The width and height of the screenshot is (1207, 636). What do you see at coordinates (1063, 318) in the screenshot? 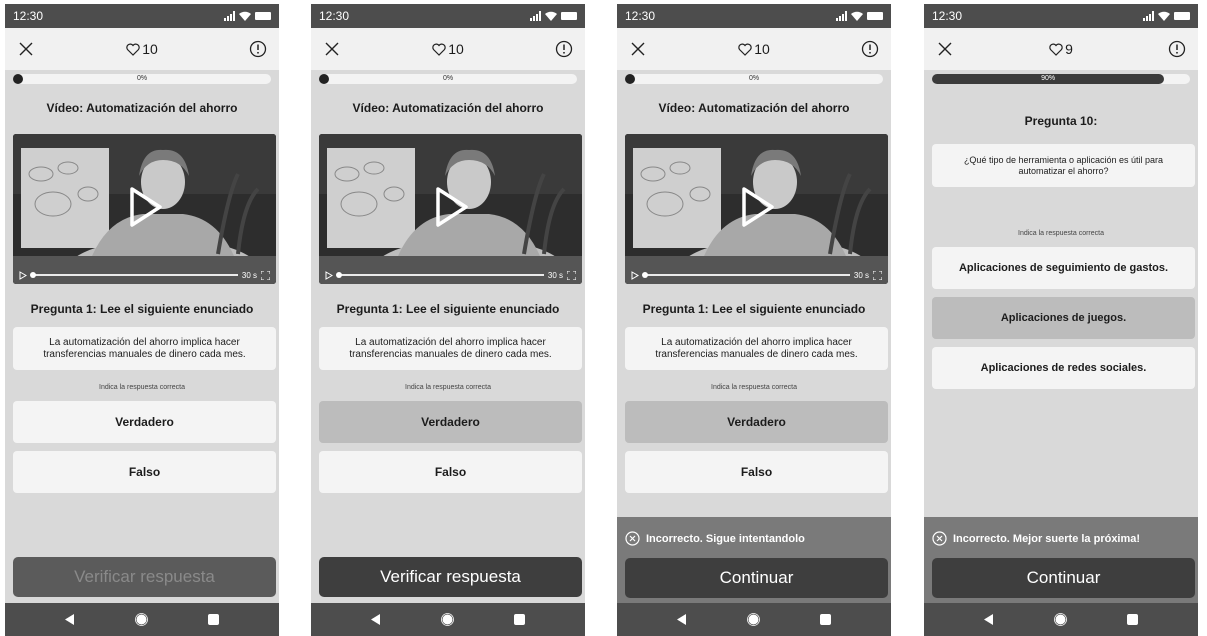
I see `option-juegos: Aplicaciones de juegos.` at bounding box center [1063, 318].